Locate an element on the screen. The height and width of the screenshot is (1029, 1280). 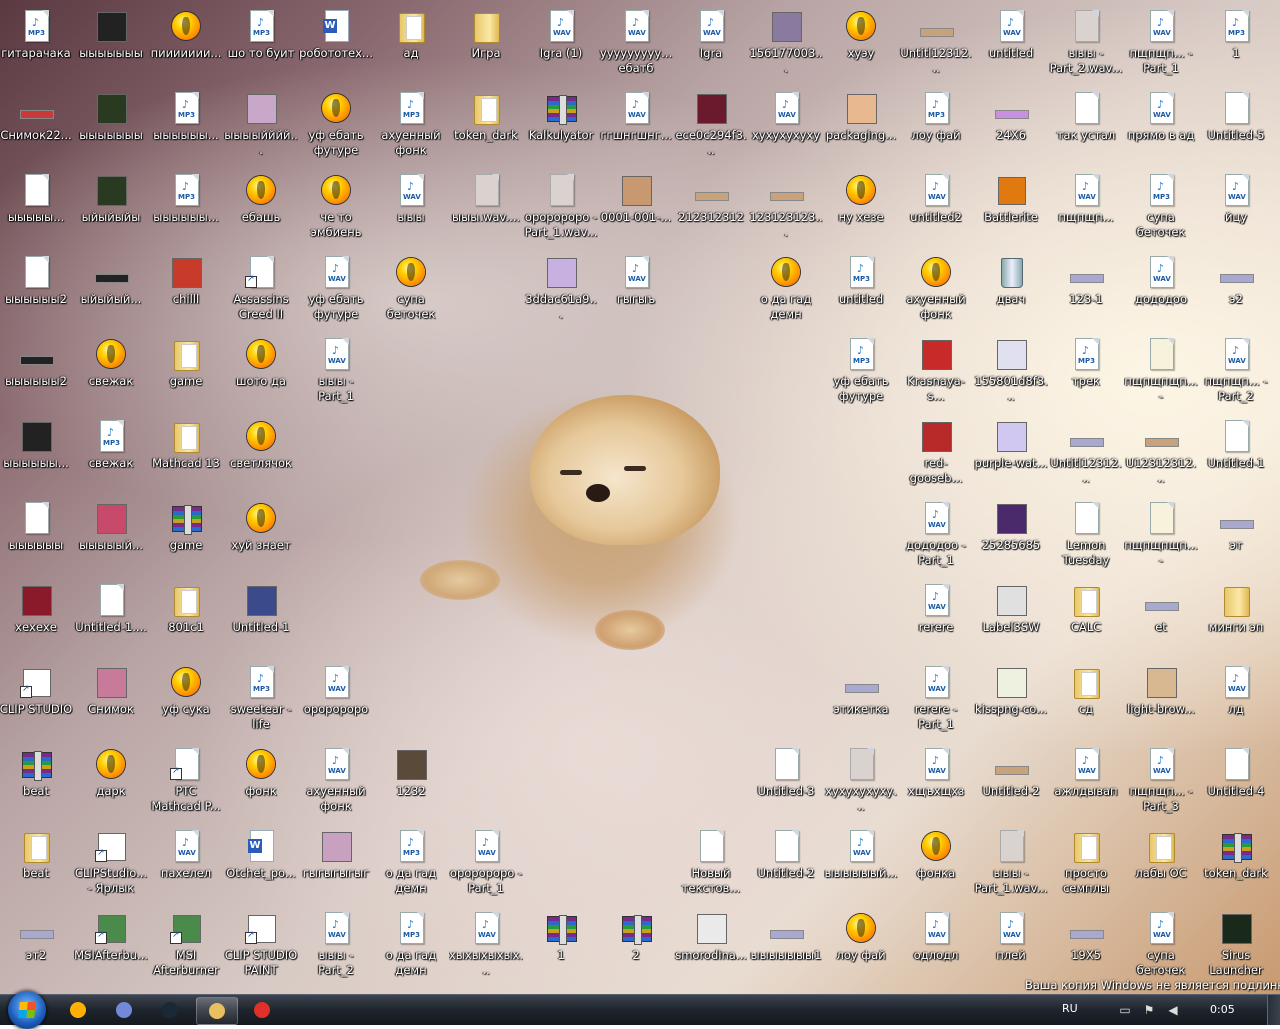
desktop-icon: ♪ WAV ыыы - Part_2 is located at coordinates (336, 951).